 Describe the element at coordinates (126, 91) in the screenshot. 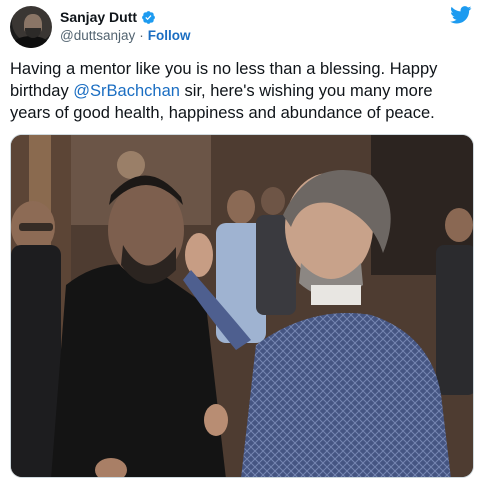

I see `mention-link: @SrBachchan` at that location.